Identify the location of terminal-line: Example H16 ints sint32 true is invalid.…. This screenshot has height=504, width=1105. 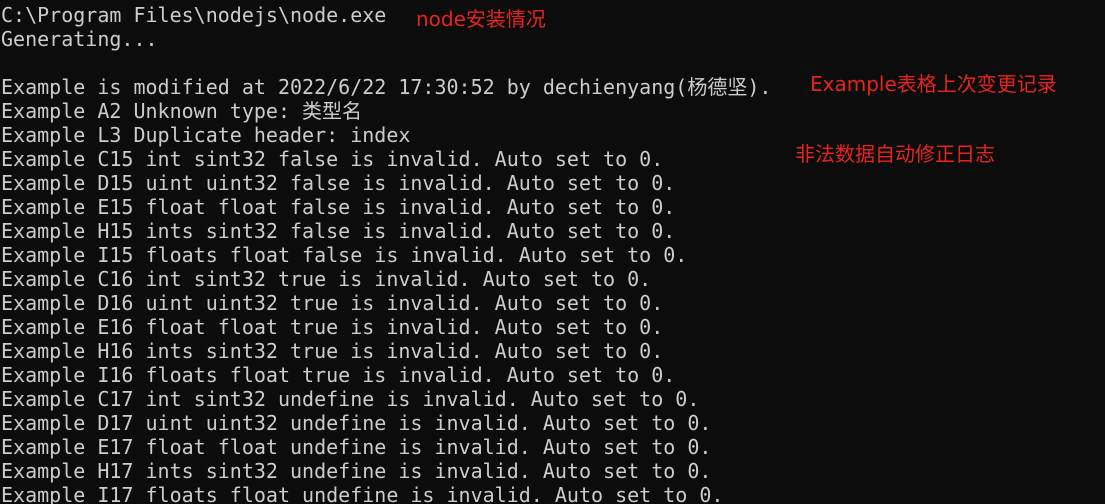
(332, 351).